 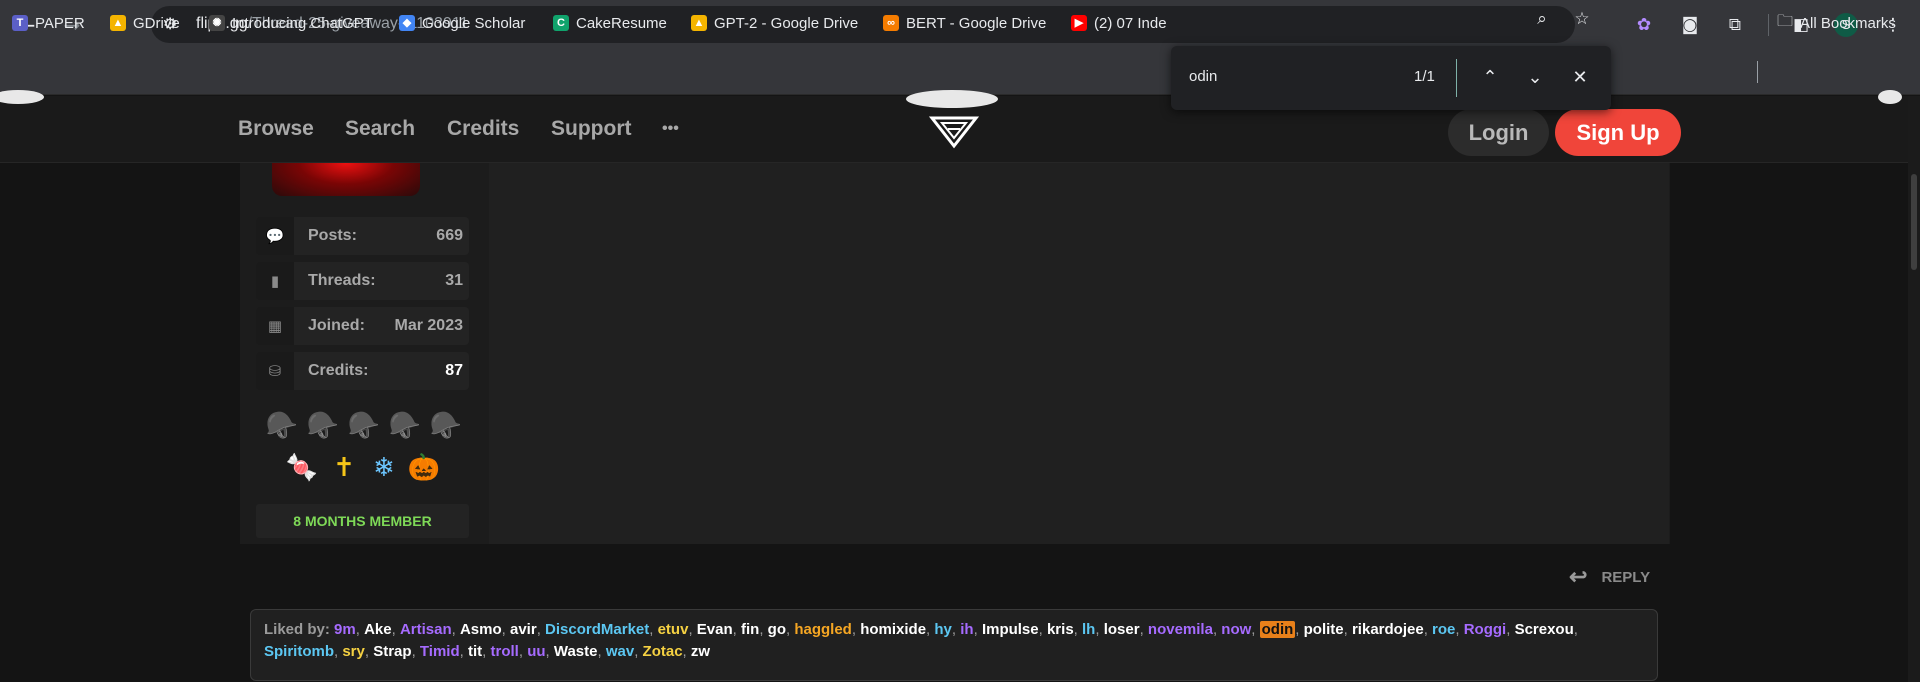 What do you see at coordinates (1609, 577) in the screenshot?
I see `reply-button: ↩ REPLY` at bounding box center [1609, 577].